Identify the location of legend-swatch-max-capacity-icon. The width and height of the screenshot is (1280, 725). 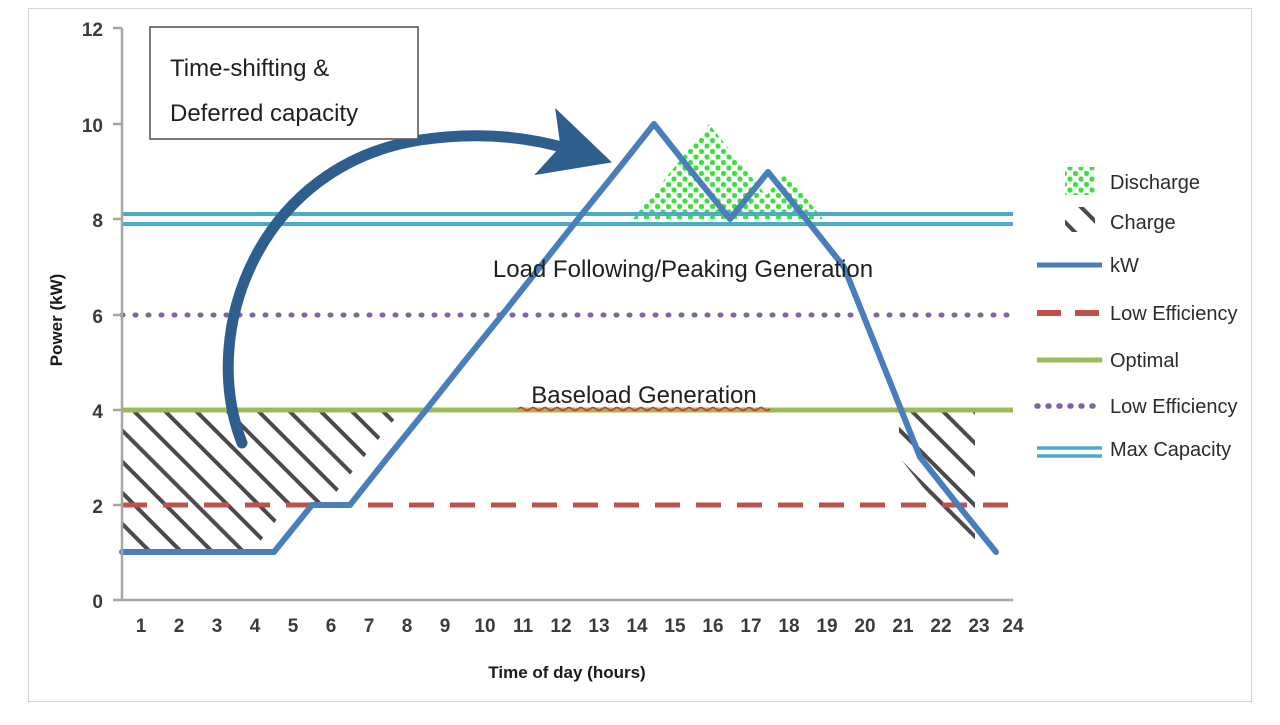
(1069, 452).